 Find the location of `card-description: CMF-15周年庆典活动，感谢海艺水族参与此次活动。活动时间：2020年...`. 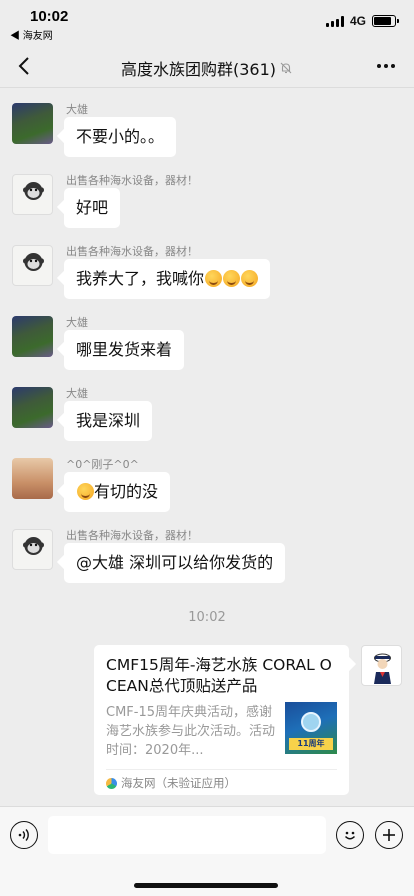

card-description: CMF-15周年庆典活动，感谢海艺水族参与此次活动。活动时间：2020年... is located at coordinates (191, 731).